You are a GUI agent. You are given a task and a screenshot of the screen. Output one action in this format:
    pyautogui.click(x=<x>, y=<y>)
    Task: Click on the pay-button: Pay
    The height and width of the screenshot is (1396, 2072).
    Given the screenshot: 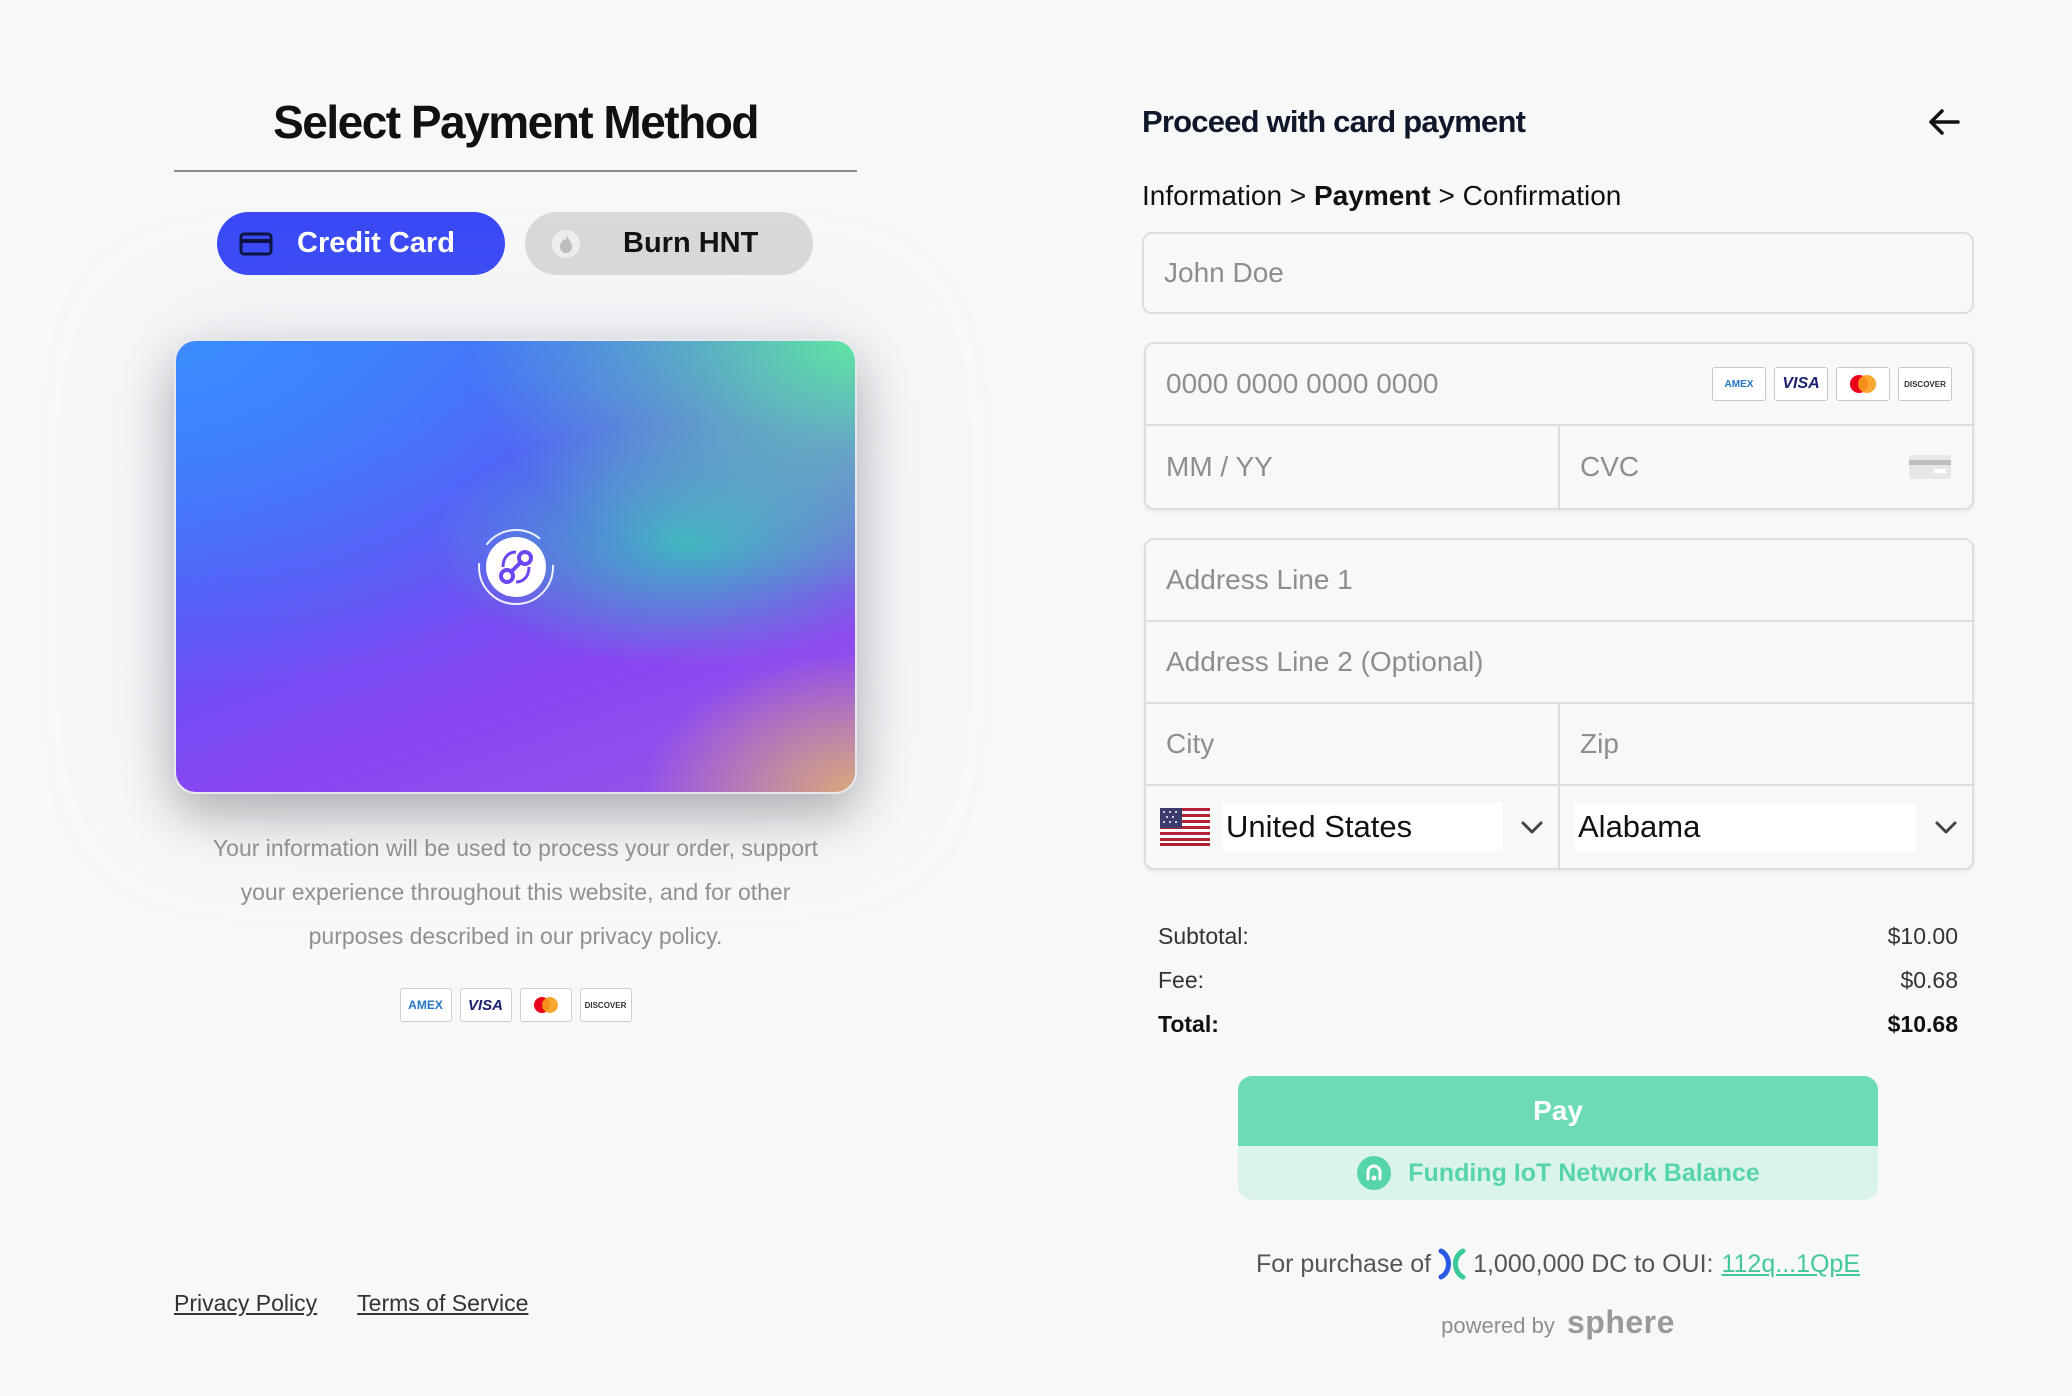 What is the action you would take?
    pyautogui.click(x=1558, y=1111)
    